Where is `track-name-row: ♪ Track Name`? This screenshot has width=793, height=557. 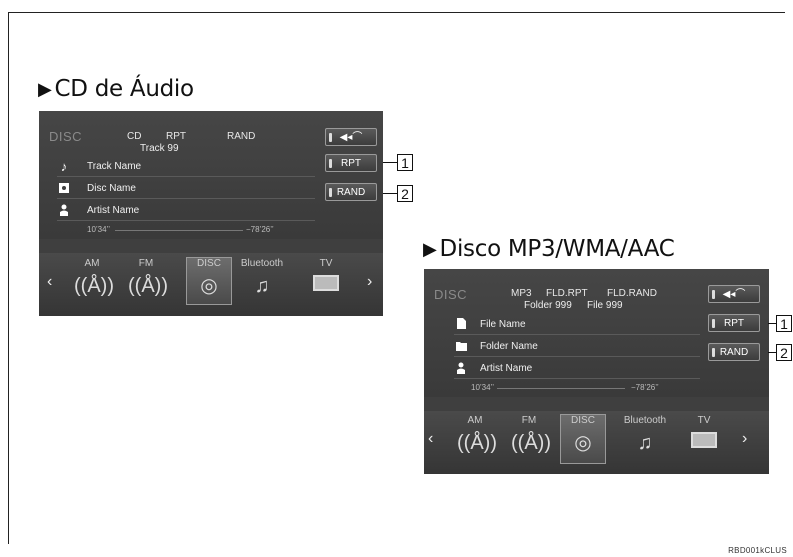 track-name-row: ♪ Track Name is located at coordinates (186, 168).